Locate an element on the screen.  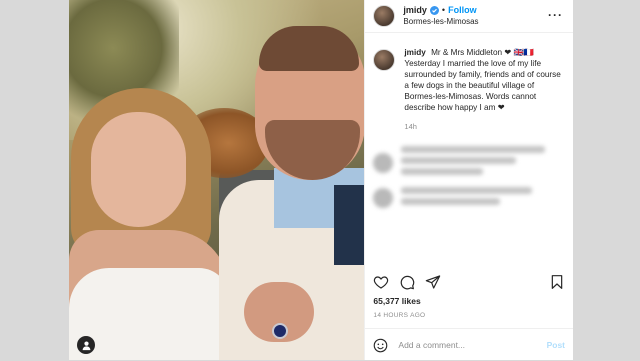
more-options-button: ··· is located at coordinates (555, 15).